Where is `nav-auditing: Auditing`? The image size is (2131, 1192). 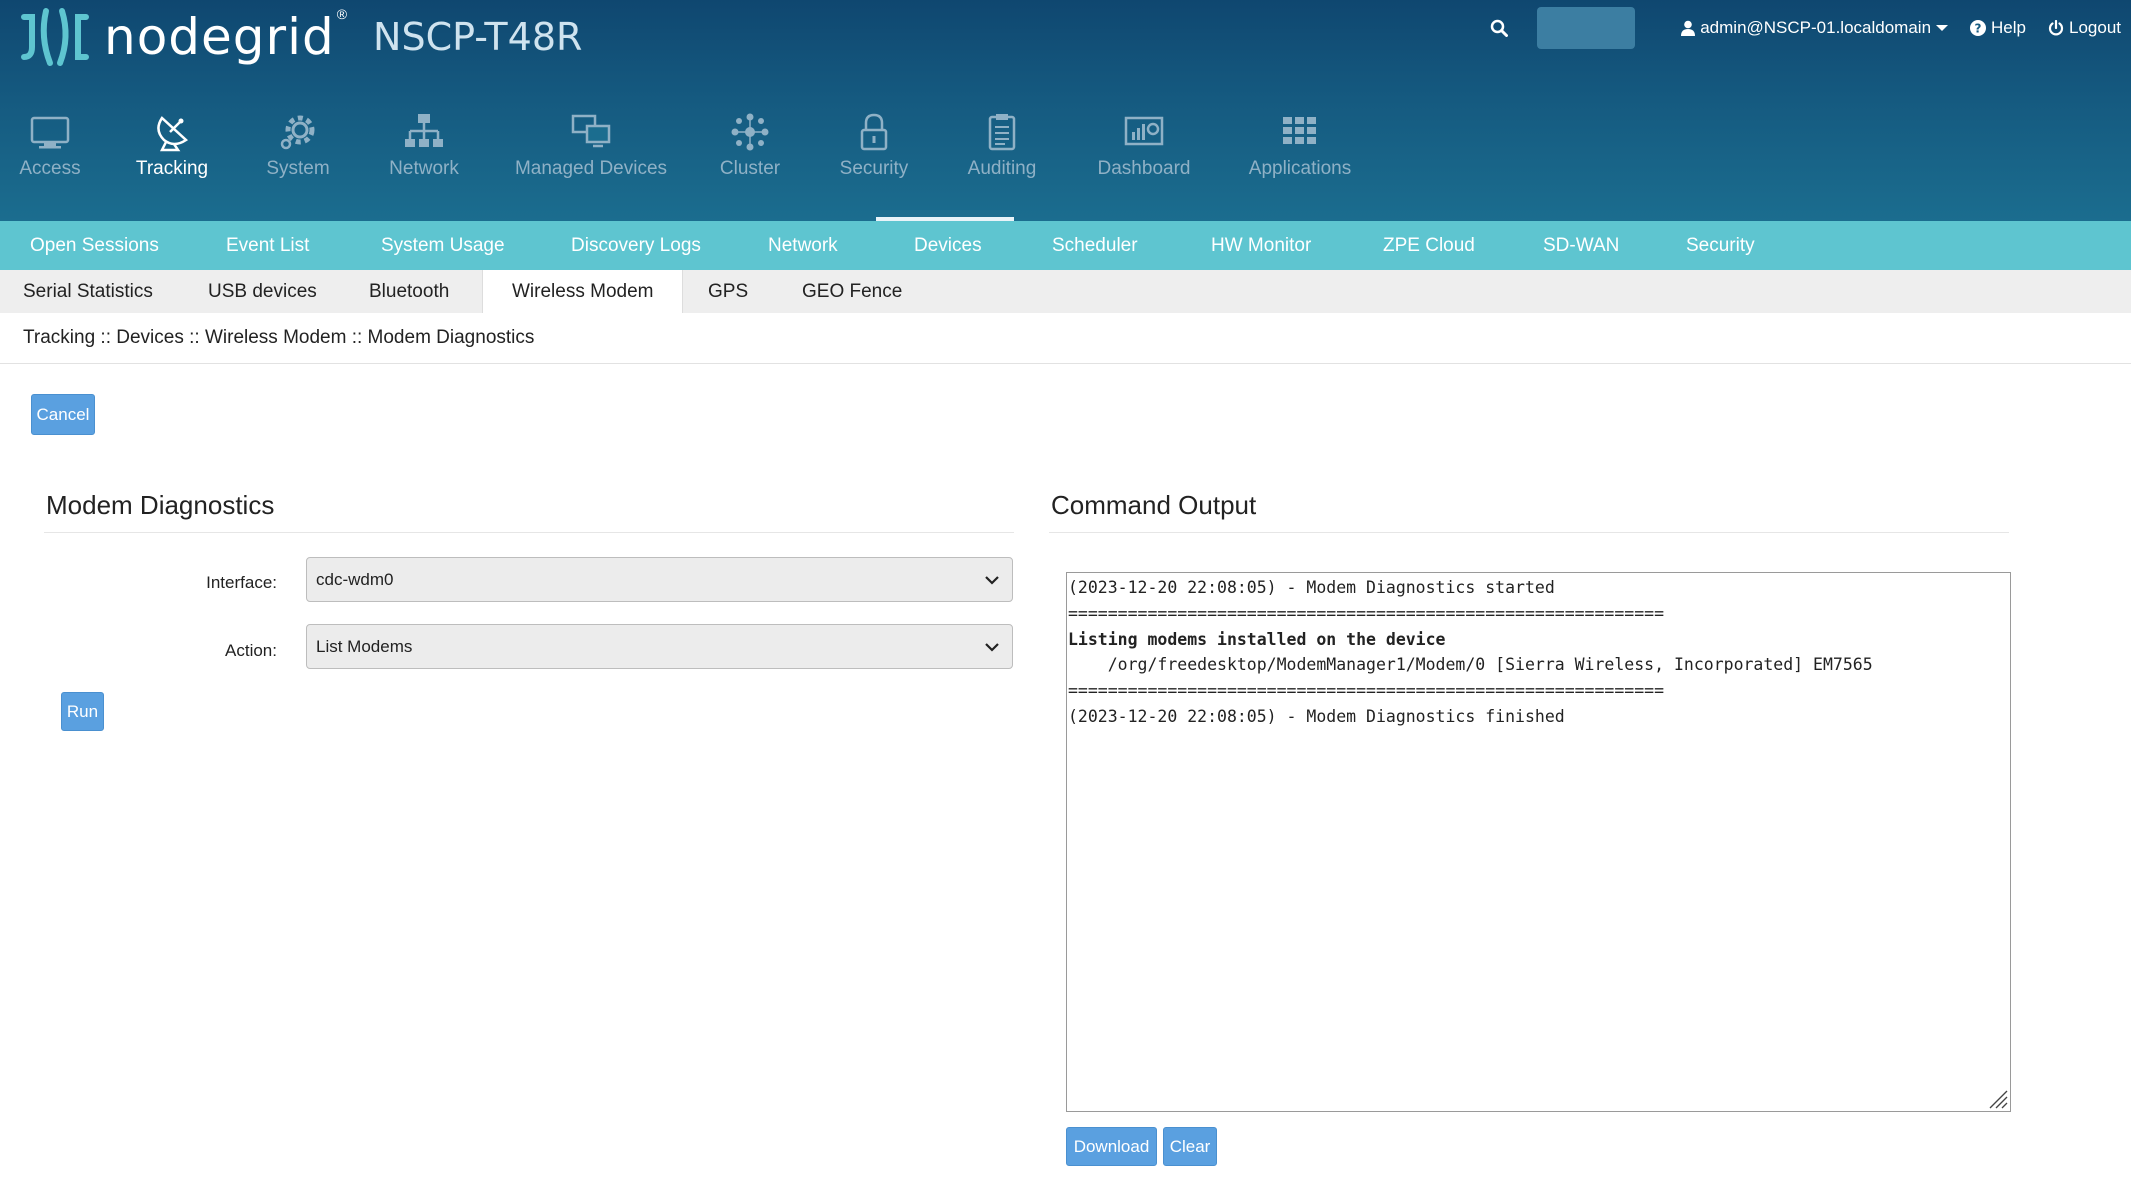 nav-auditing: Auditing is located at coordinates (1002, 146).